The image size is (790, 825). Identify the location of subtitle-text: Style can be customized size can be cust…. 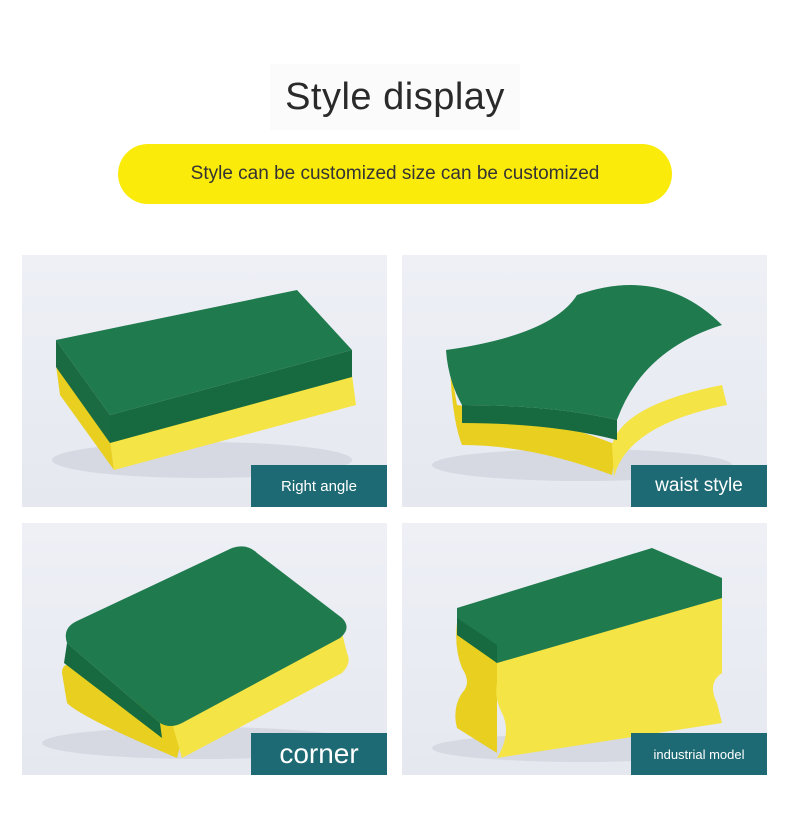
(395, 173).